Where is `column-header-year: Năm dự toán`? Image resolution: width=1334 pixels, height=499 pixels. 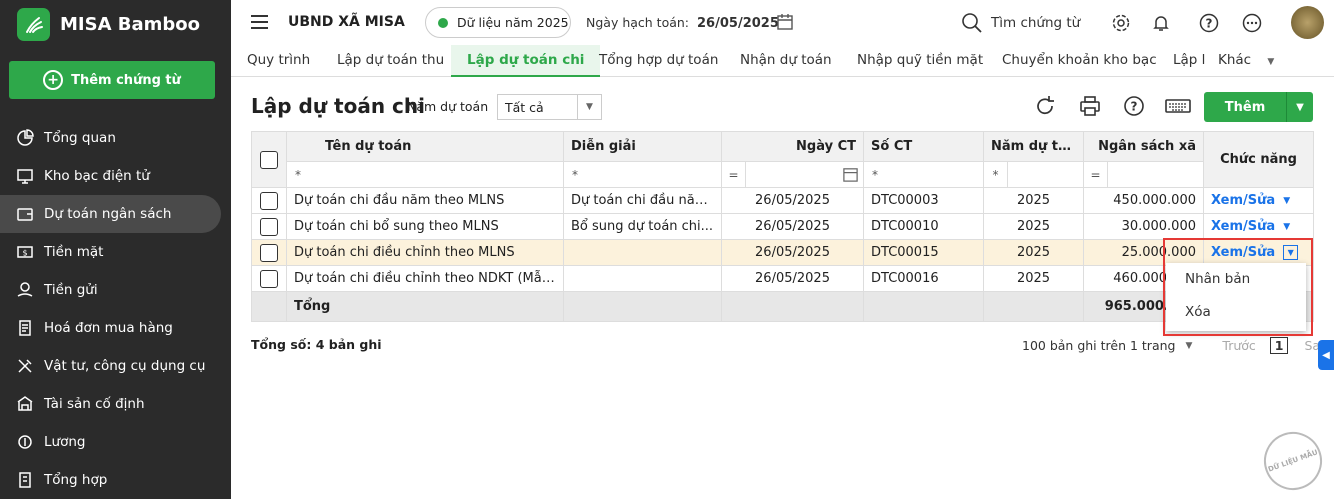 column-header-year: Năm dự toán is located at coordinates (1033, 146).